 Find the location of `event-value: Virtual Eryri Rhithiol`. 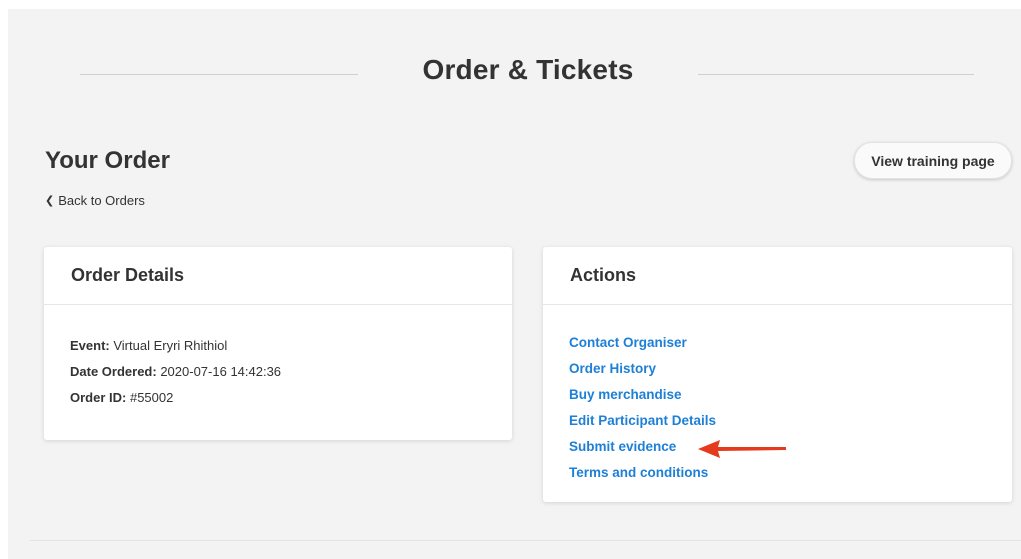

event-value: Virtual Eryri Rhithiol is located at coordinates (170, 345).